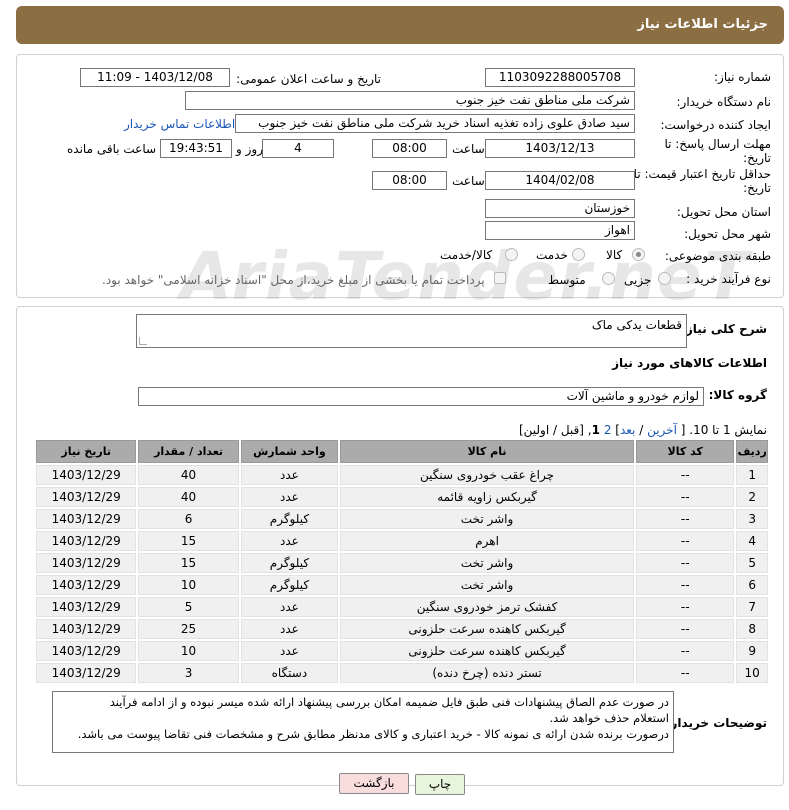 Image resolution: width=789 pixels, height=810 pixels. I want to click on province-label: استان محل تحویل:, so click(723, 212).